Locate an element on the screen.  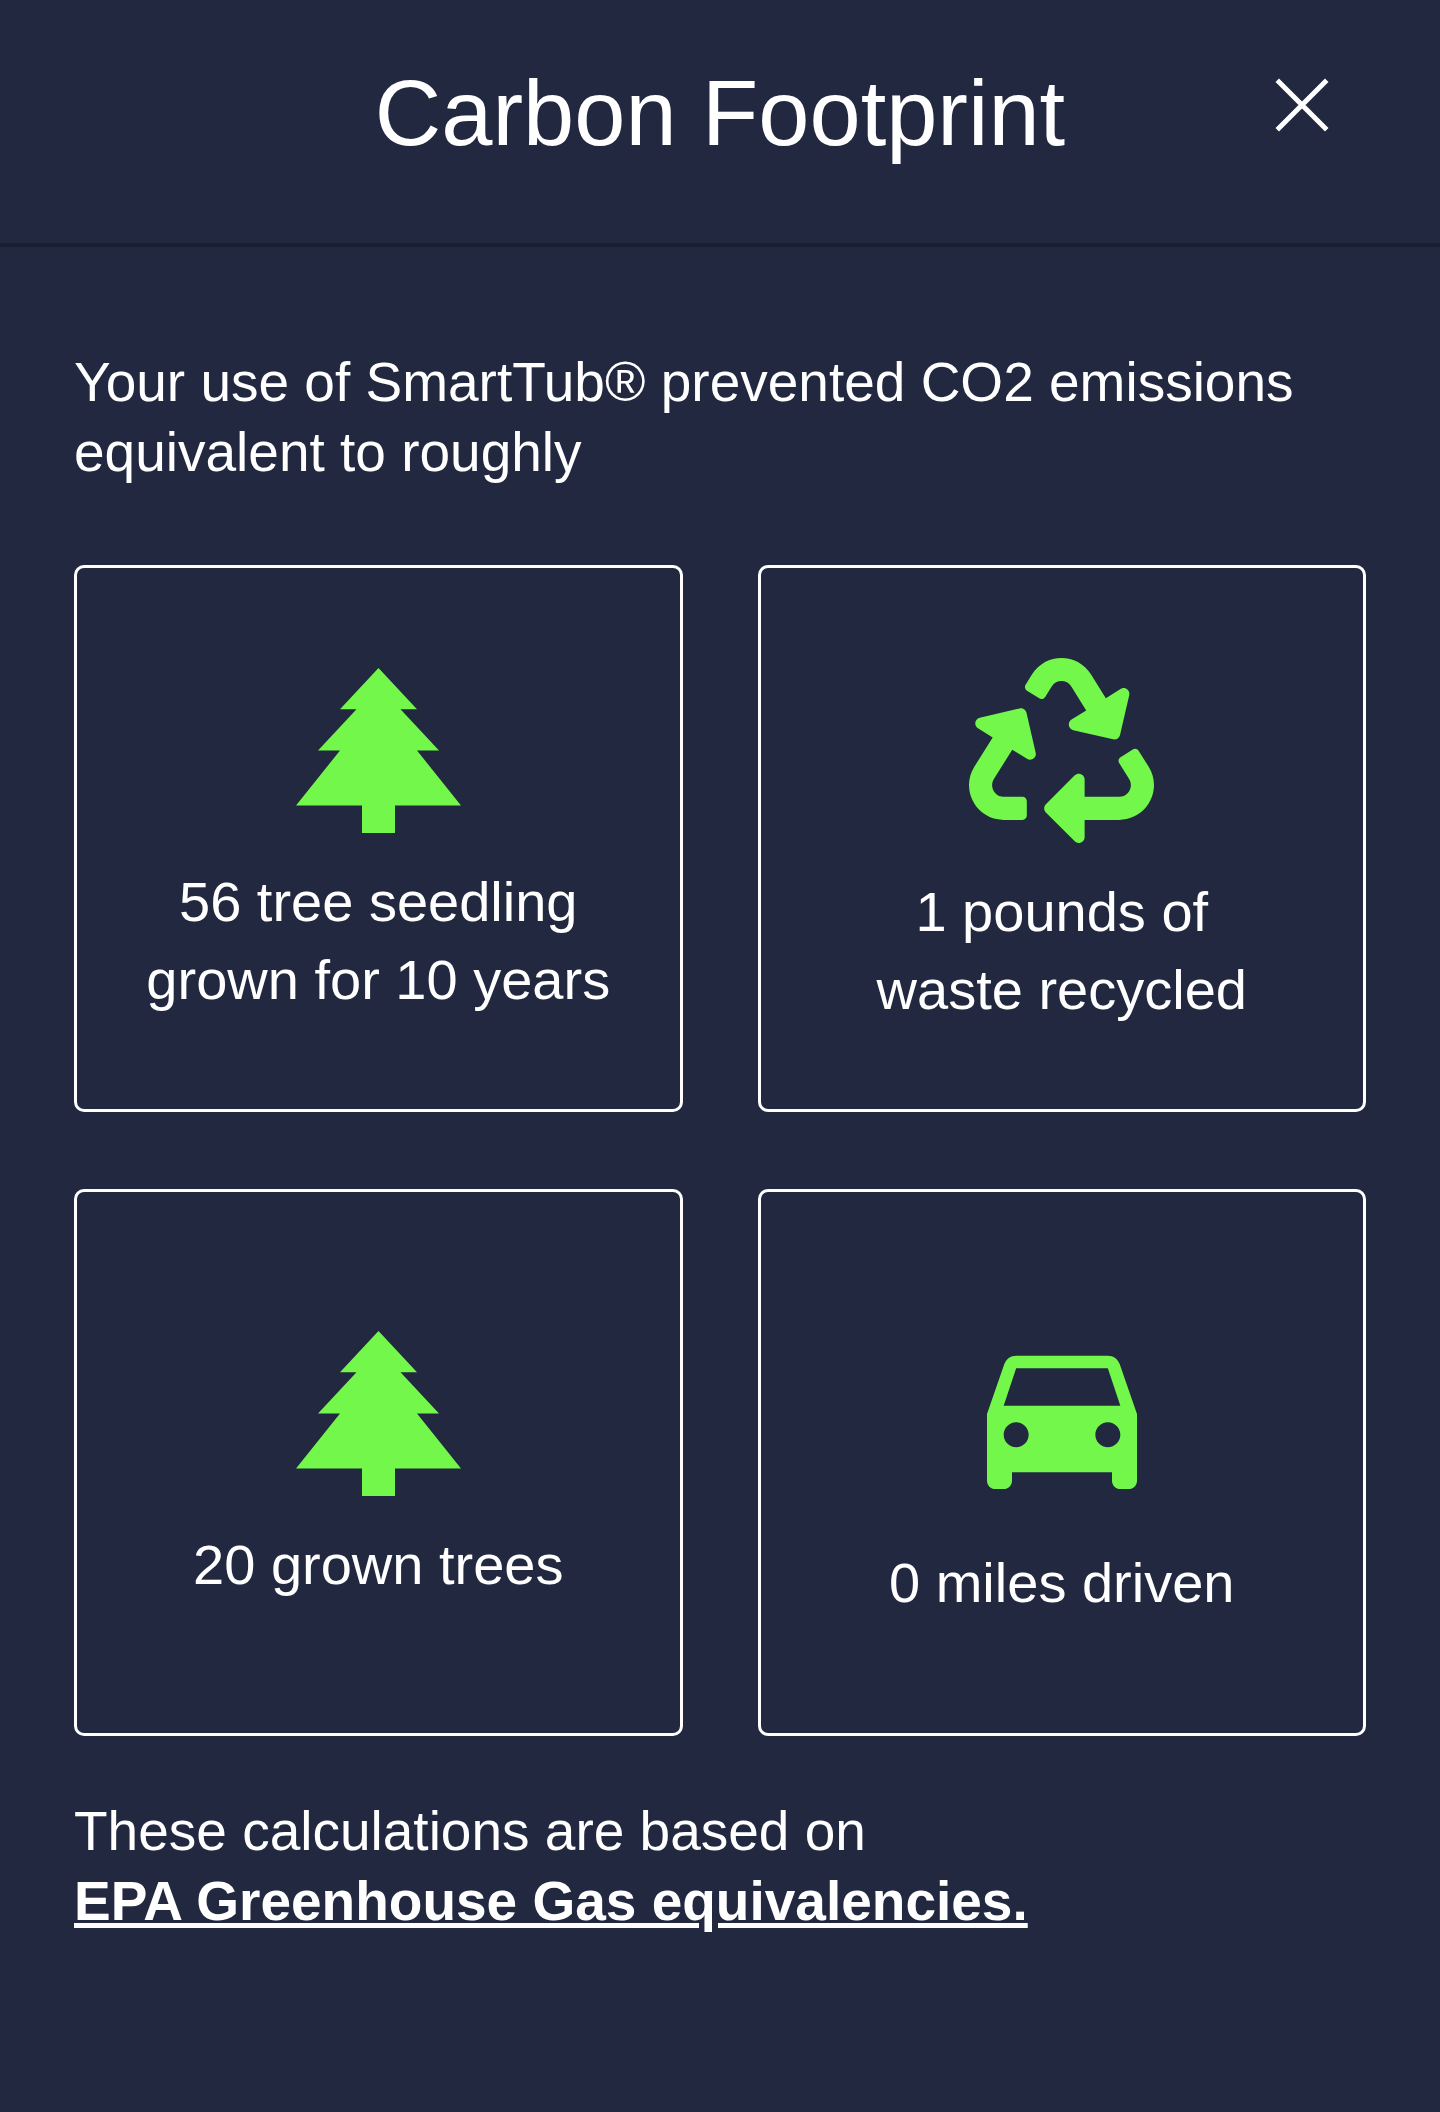
card-text: grown for 10 years is located at coordinates (378, 980).